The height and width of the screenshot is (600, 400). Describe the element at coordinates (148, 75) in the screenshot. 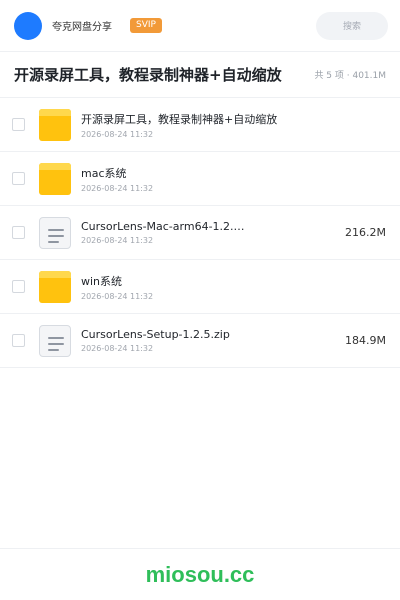

I see `page-title: 开源录屏工具，教程录制神器+自动缩放` at that location.